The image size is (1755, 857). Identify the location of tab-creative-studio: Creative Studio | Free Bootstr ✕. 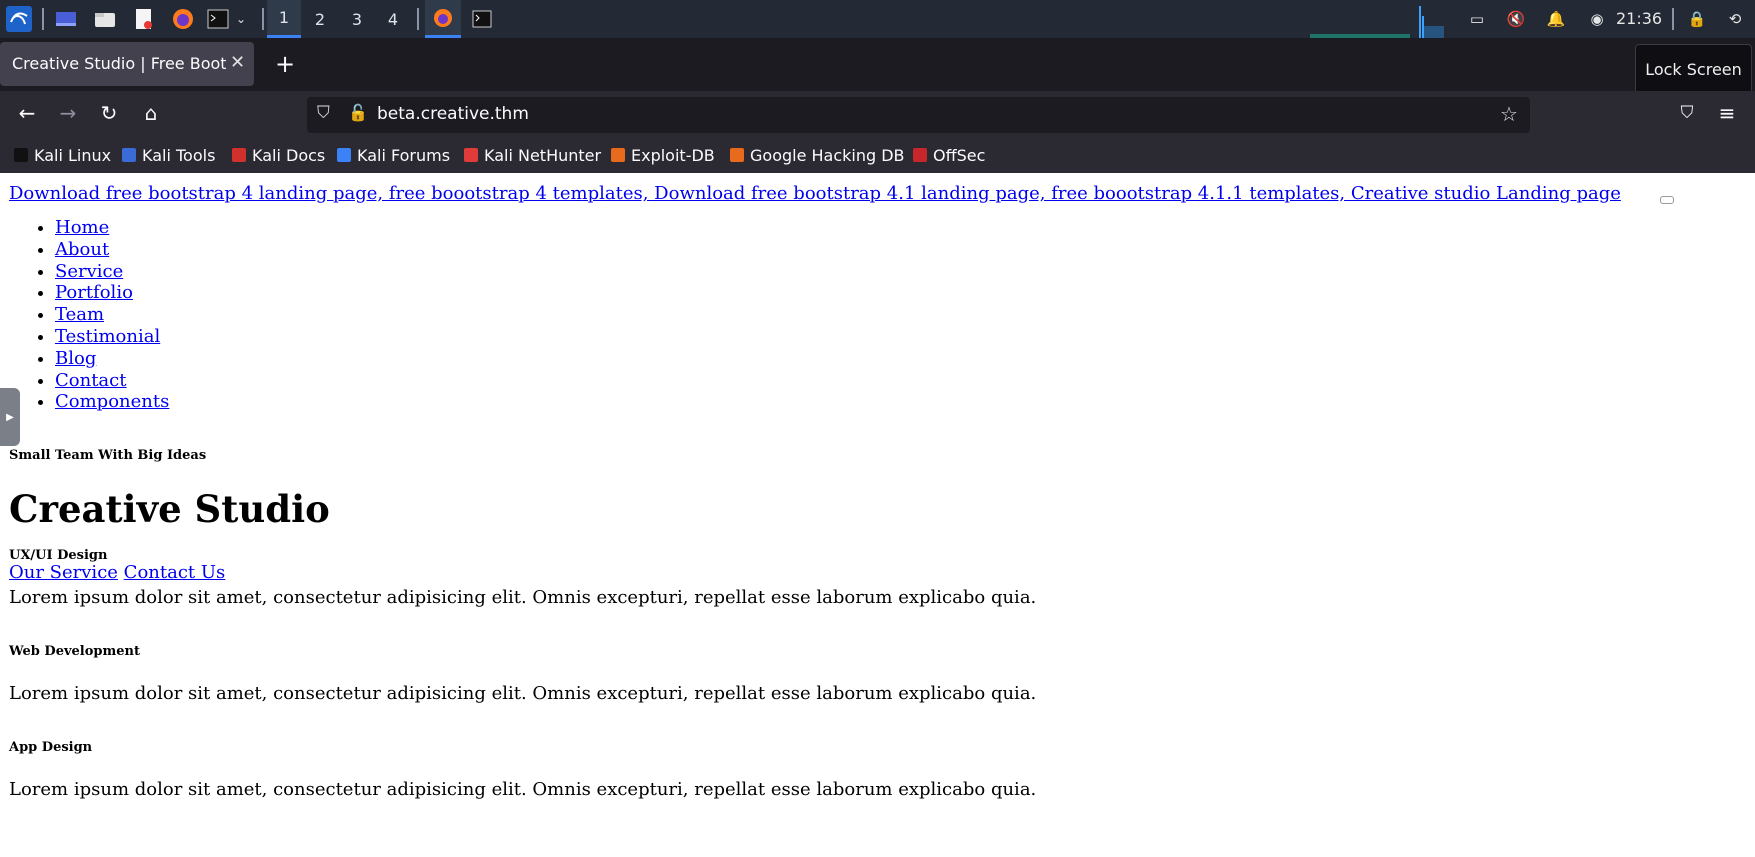
(127, 64).